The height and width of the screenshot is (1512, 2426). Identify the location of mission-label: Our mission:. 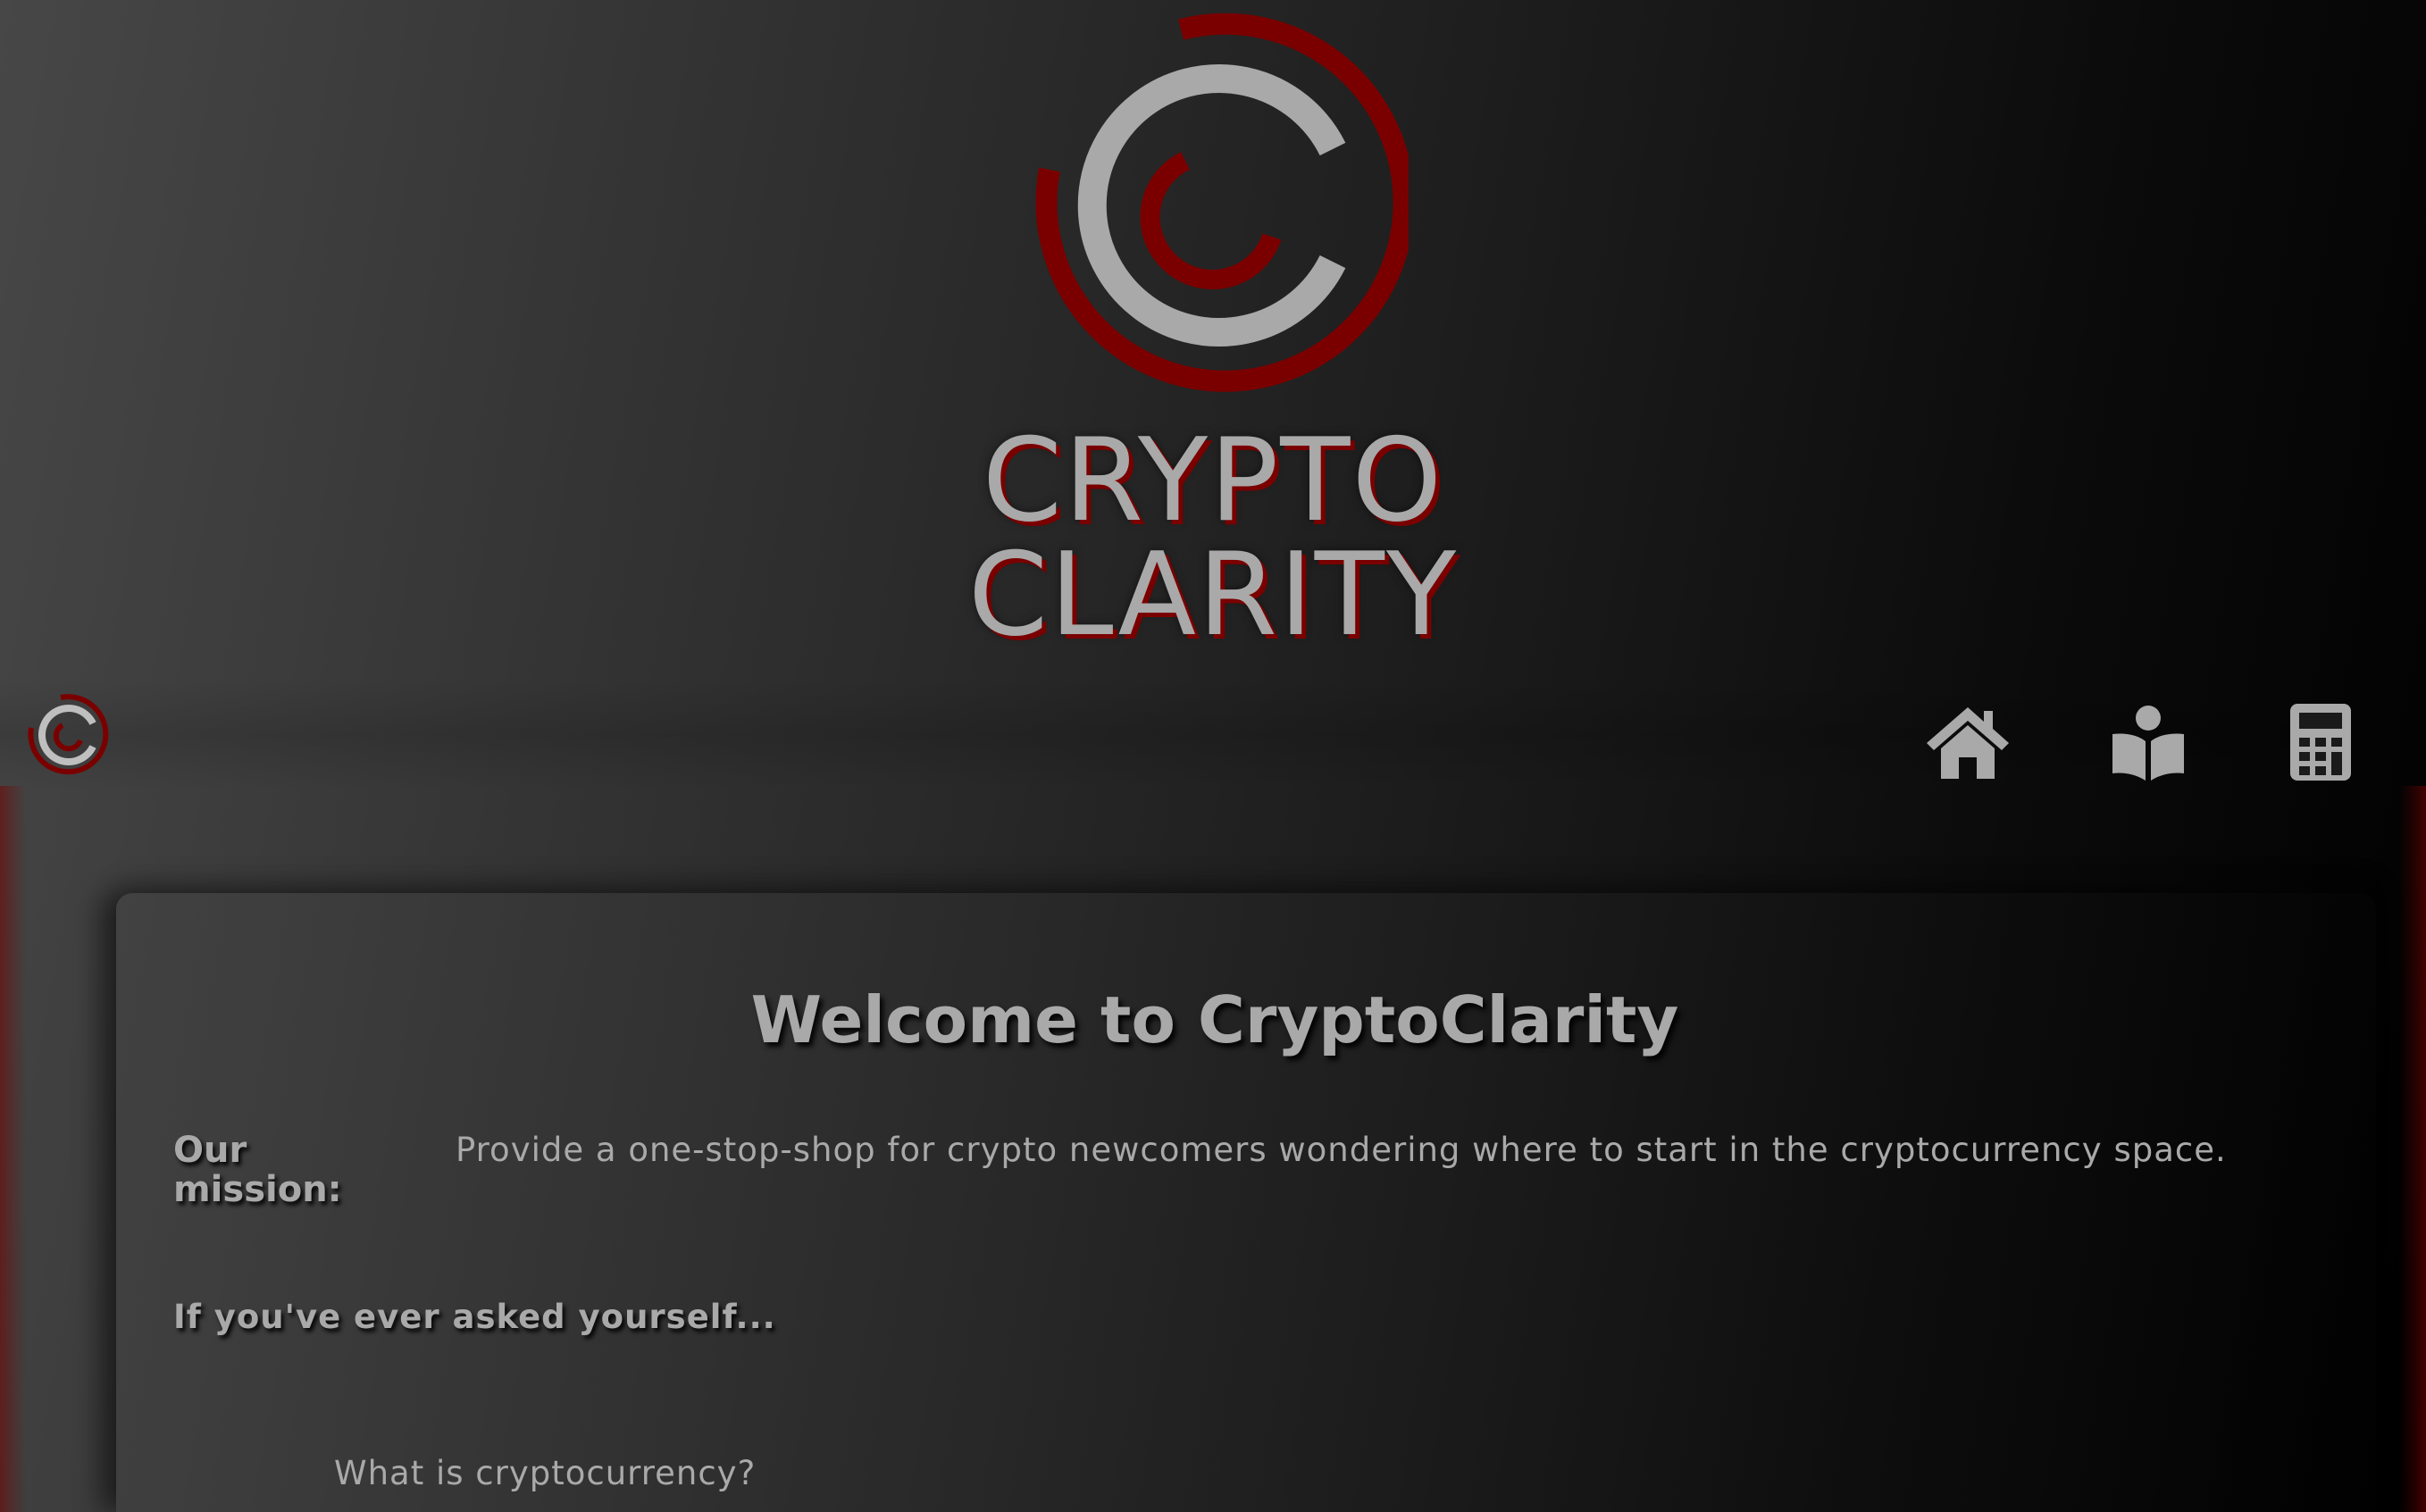
(257, 1170).